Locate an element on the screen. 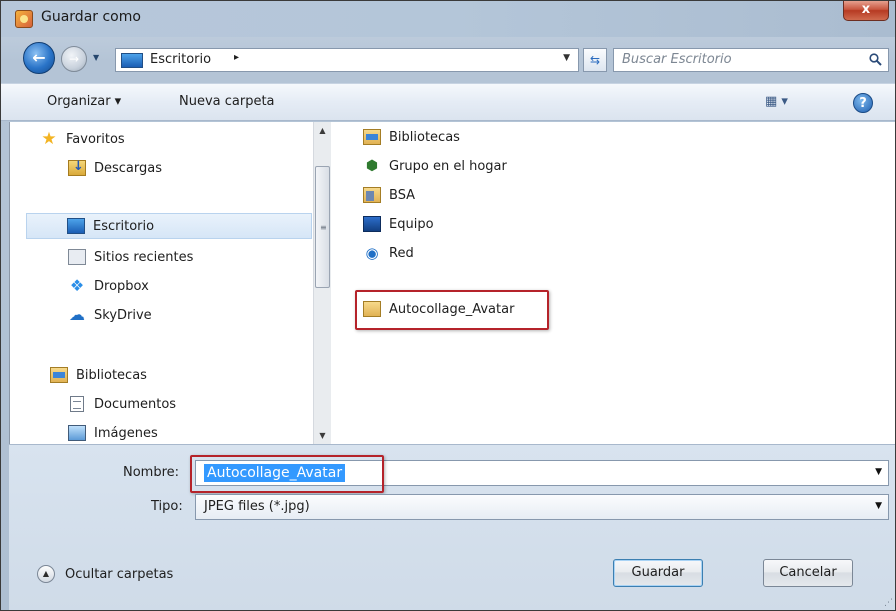 The image size is (896, 611). filetype-select: JPEG files (*.jpg) ▼ is located at coordinates (542, 507).